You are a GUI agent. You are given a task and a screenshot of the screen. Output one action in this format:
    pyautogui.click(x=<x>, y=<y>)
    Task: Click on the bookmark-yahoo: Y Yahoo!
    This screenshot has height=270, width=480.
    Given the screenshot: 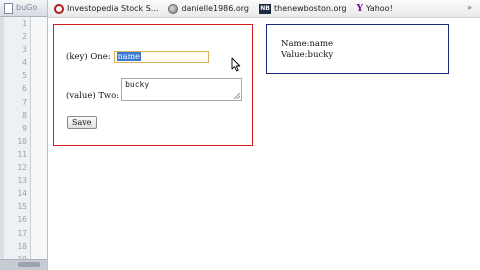 What is the action you would take?
    pyautogui.click(x=375, y=9)
    